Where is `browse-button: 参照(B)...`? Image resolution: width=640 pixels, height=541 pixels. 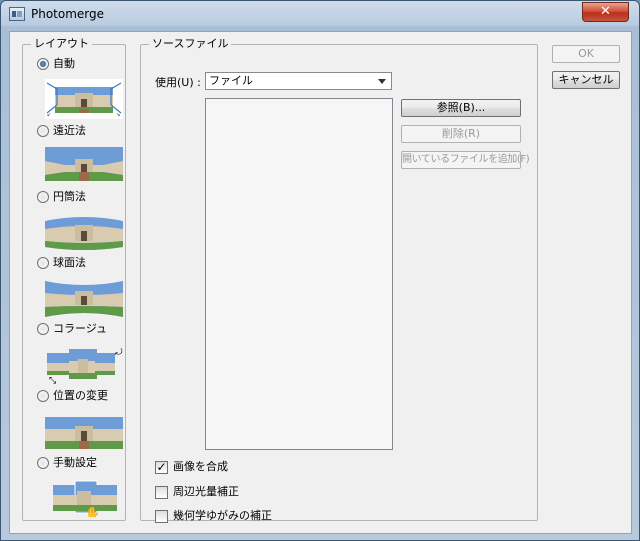 browse-button: 参照(B)... is located at coordinates (461, 108).